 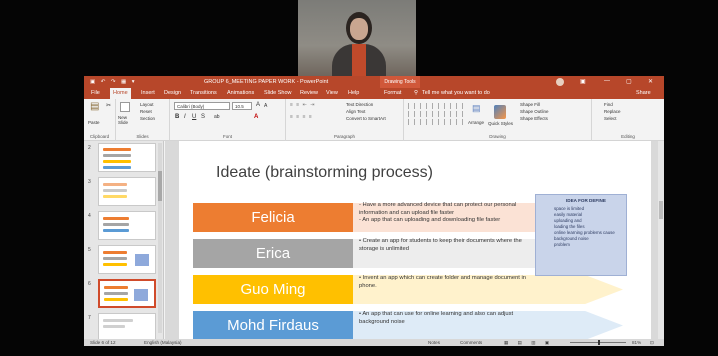 What do you see at coordinates (256, 117) in the screenshot?
I see `font-color-button: A` at bounding box center [256, 117].